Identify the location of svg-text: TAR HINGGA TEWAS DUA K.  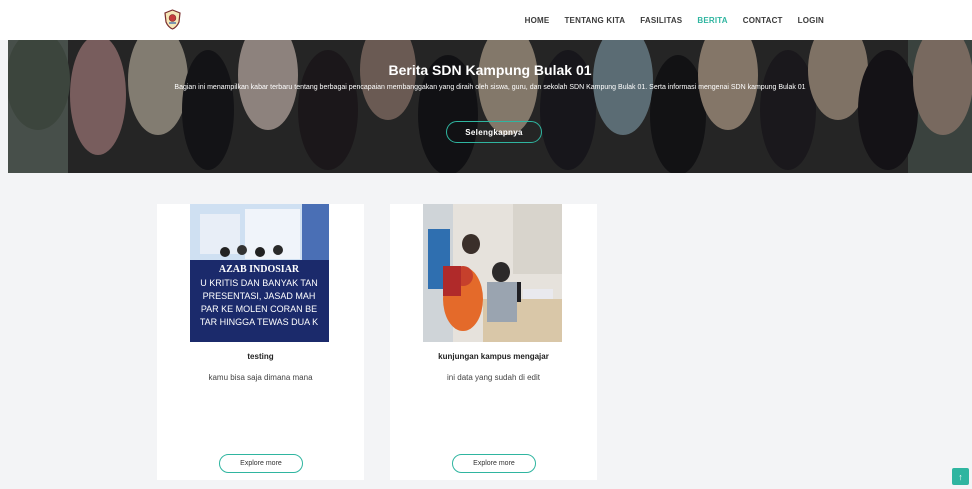
(259, 322).